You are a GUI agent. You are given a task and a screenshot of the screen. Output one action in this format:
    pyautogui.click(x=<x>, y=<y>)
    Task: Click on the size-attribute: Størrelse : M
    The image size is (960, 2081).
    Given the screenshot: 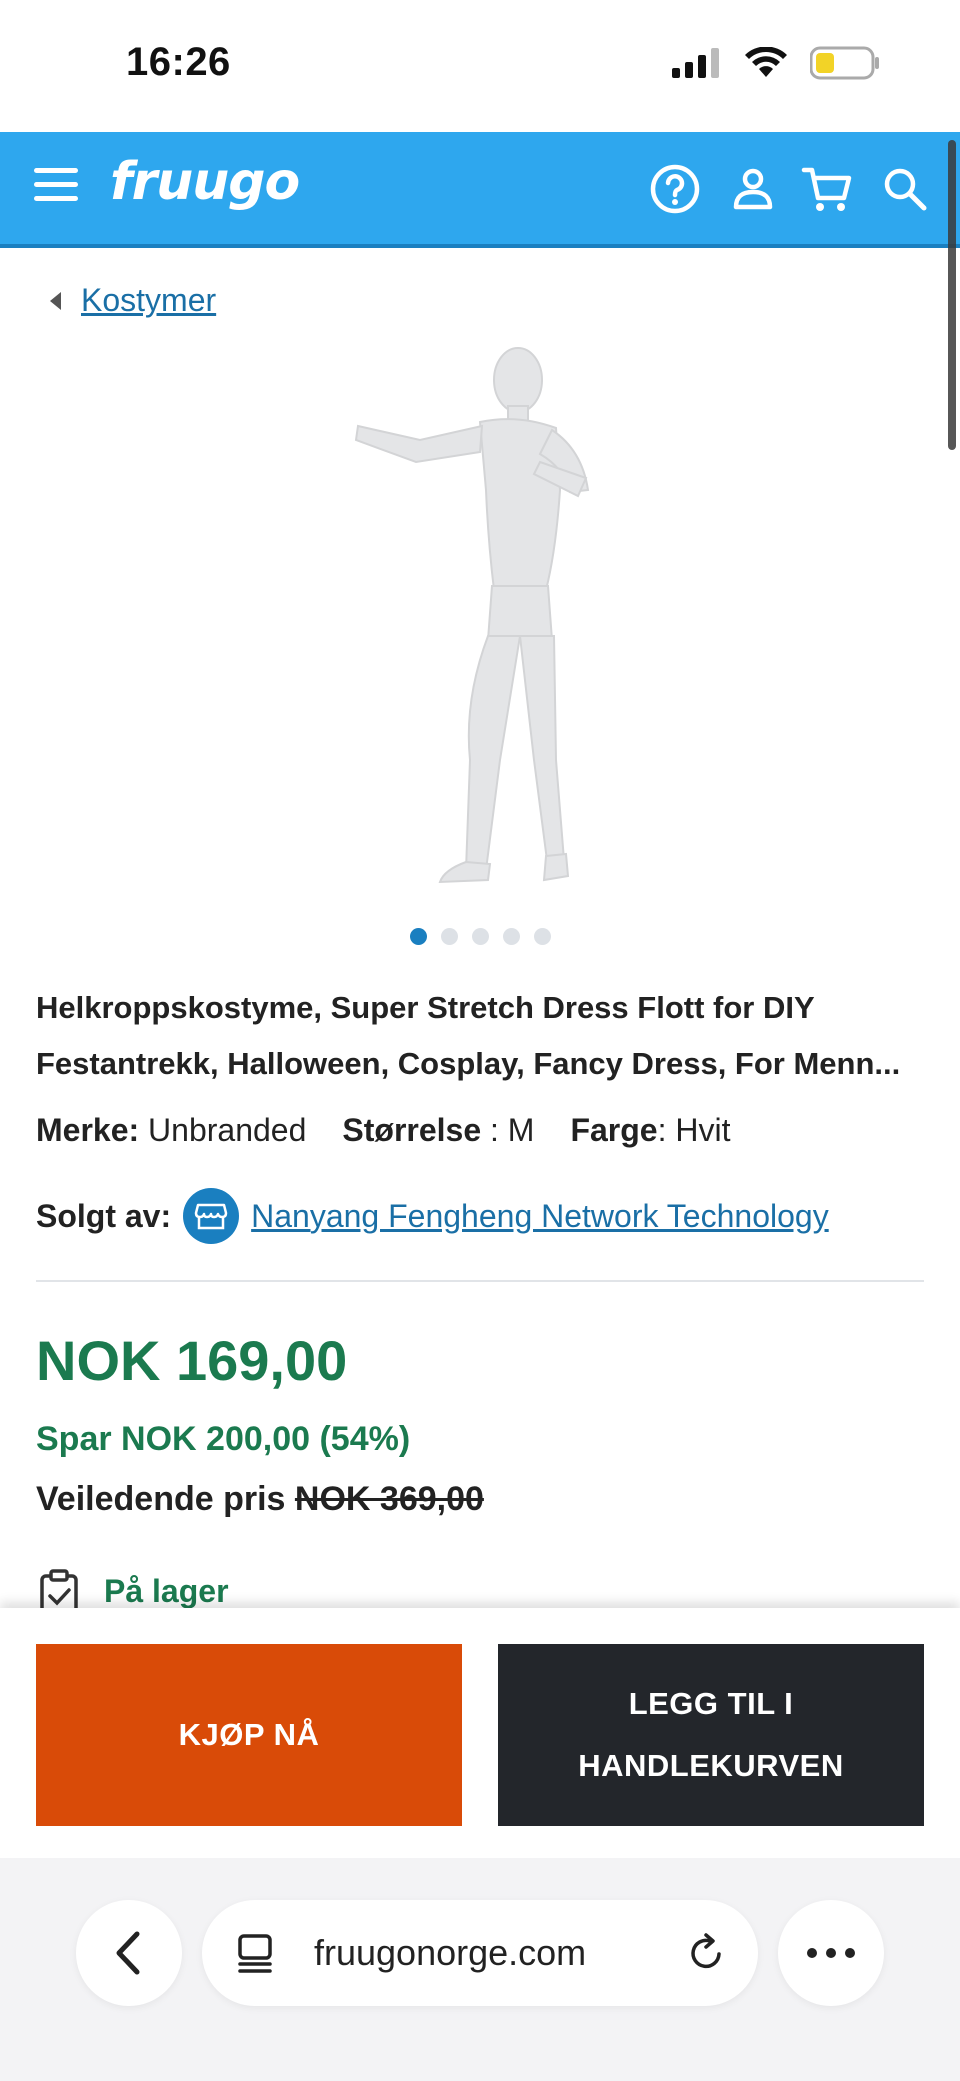 What is the action you would take?
    pyautogui.click(x=438, y=1130)
    